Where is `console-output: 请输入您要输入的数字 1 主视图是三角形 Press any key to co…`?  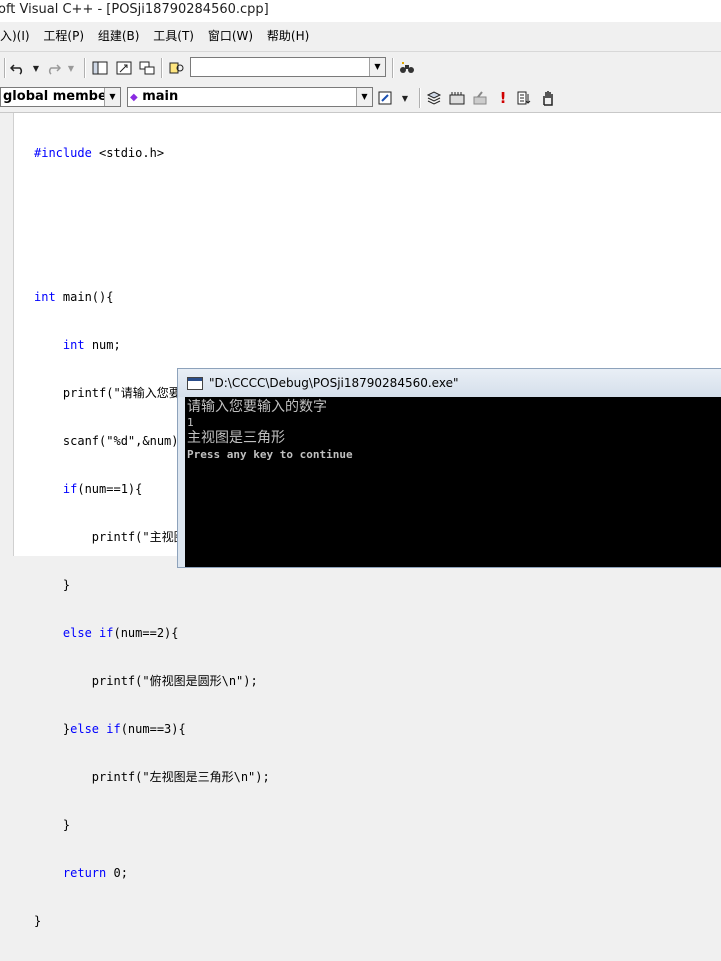
console-output: 请输入您要输入的数字 1 主视图是三角形 Press any key to co… is located at coordinates (453, 482).